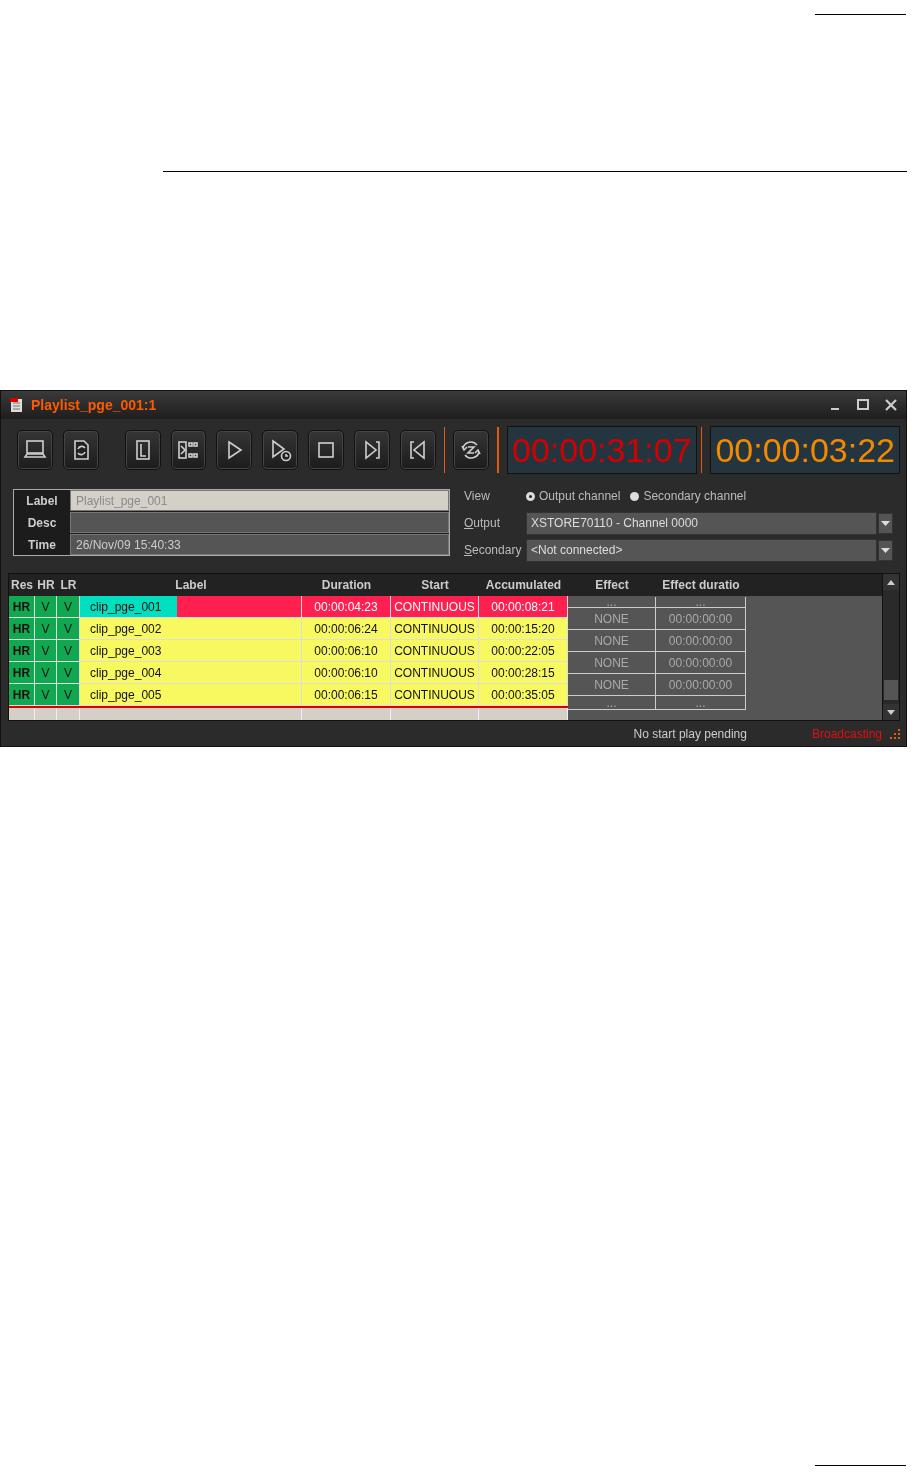 The height and width of the screenshot is (1484, 916). I want to click on scheduled-play-button, so click(280, 450).